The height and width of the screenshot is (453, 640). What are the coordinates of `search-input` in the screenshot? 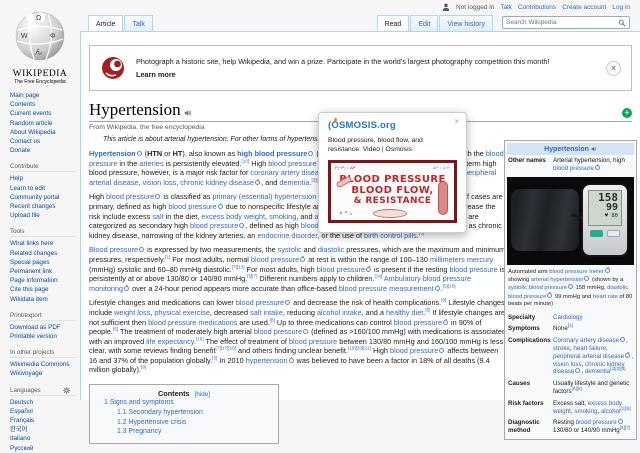 It's located at (562, 22).